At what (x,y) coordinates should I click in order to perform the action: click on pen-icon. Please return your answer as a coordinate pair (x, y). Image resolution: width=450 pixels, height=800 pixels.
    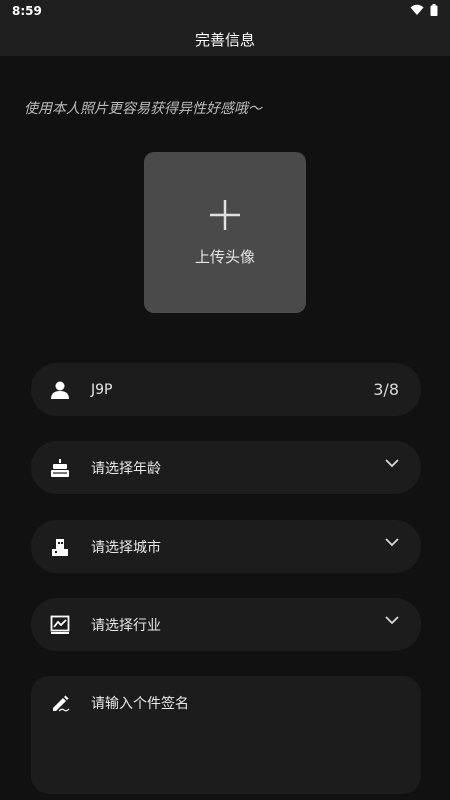
    Looking at the image, I should click on (60, 703).